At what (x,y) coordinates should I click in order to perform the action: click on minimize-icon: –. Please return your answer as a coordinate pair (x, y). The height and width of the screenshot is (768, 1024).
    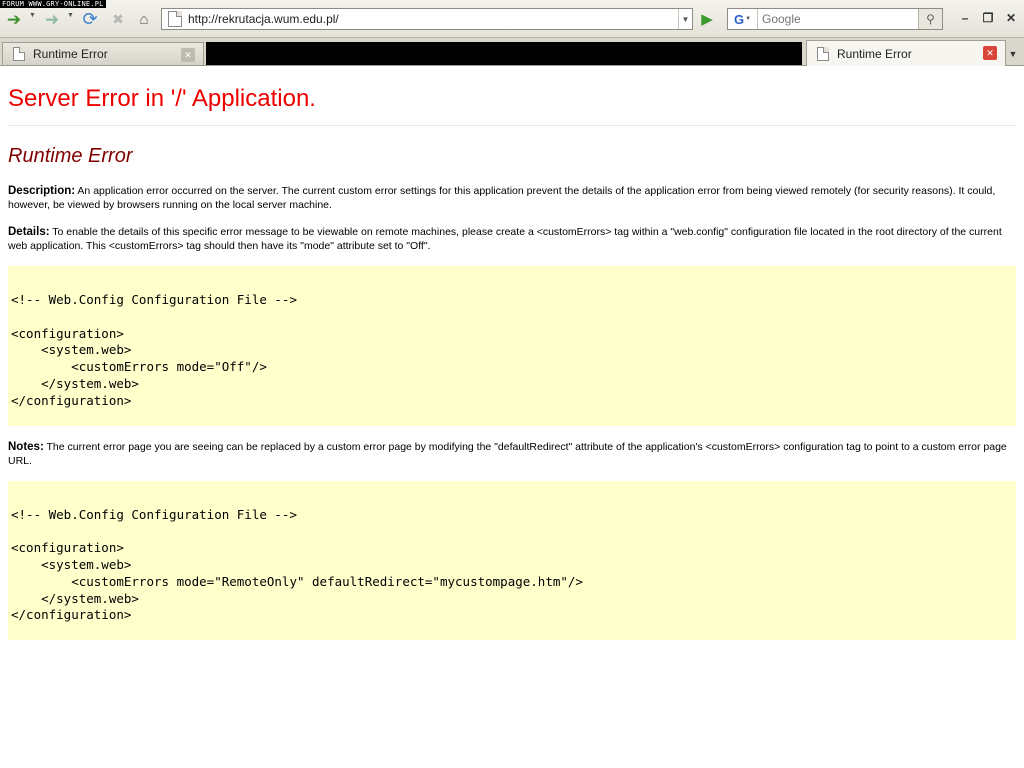
    Looking at the image, I should click on (965, 18).